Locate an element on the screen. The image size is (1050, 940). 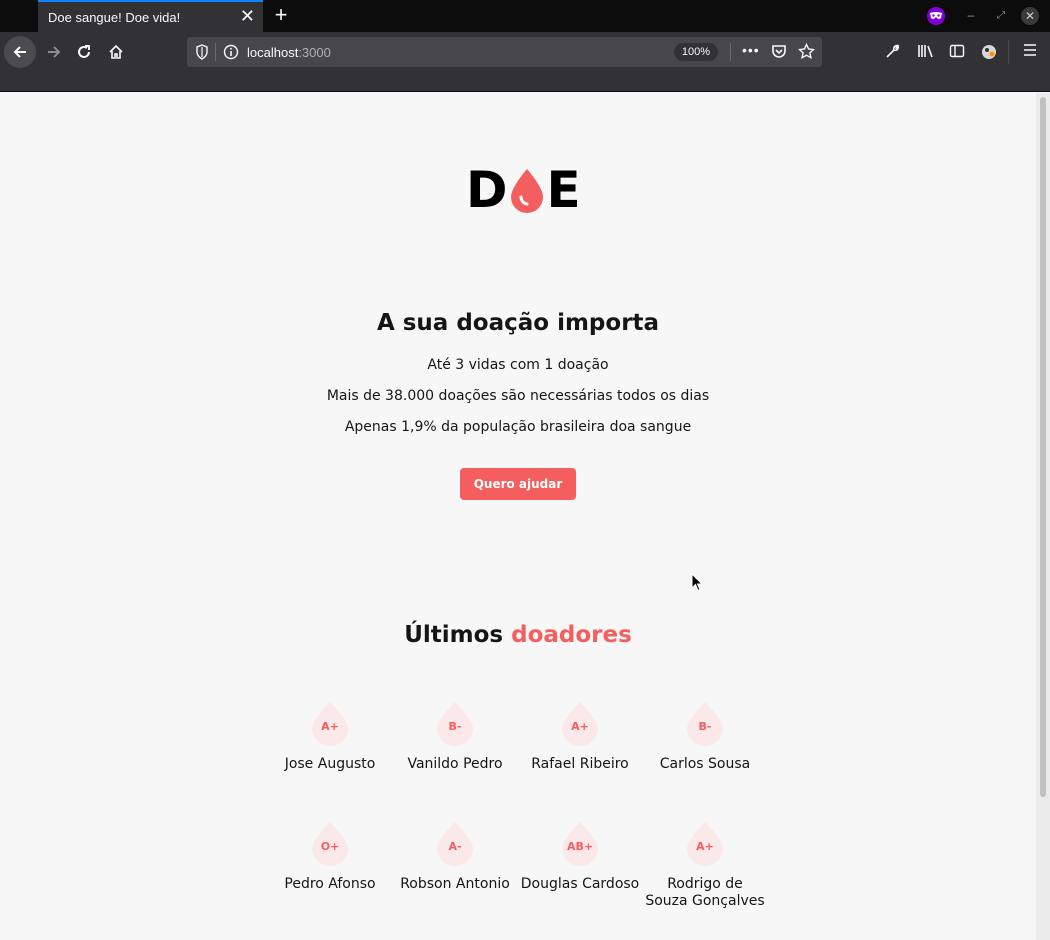
arrow-left-icon is located at coordinates (19, 52).